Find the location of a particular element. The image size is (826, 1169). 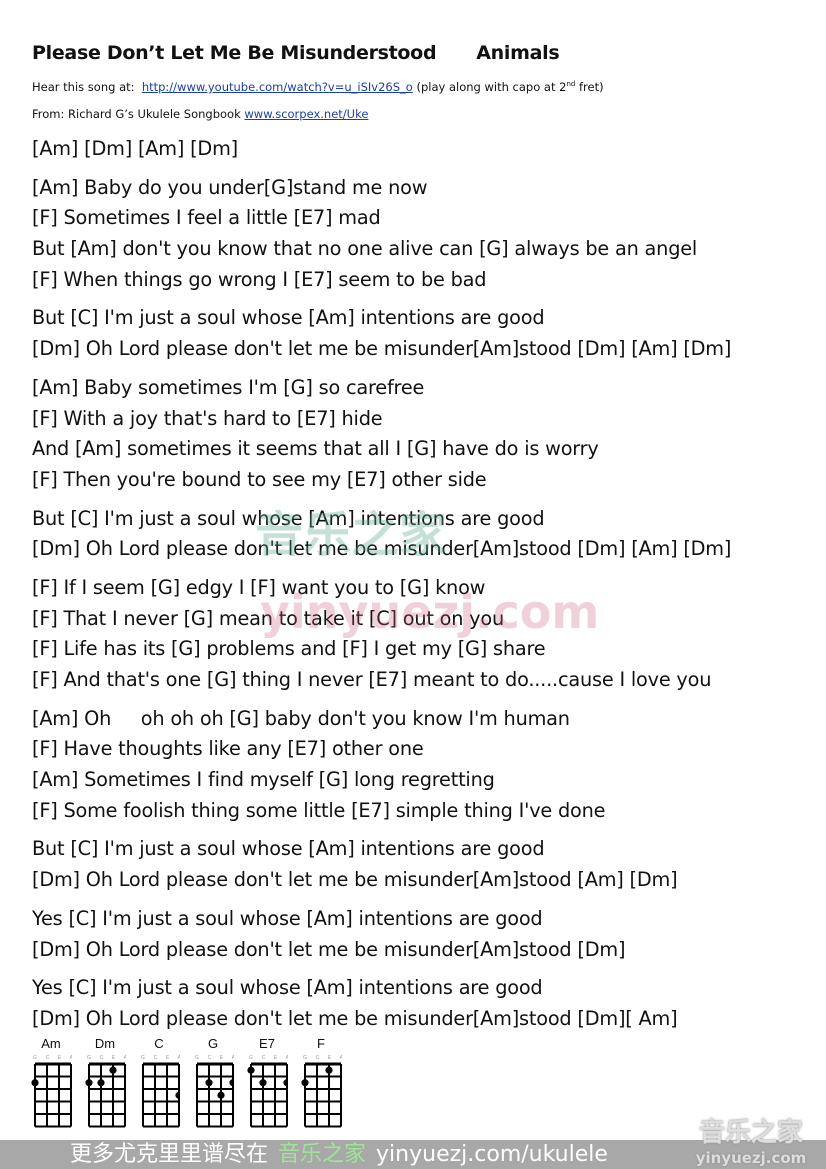

capo-note-sup: nd is located at coordinates (571, 84).